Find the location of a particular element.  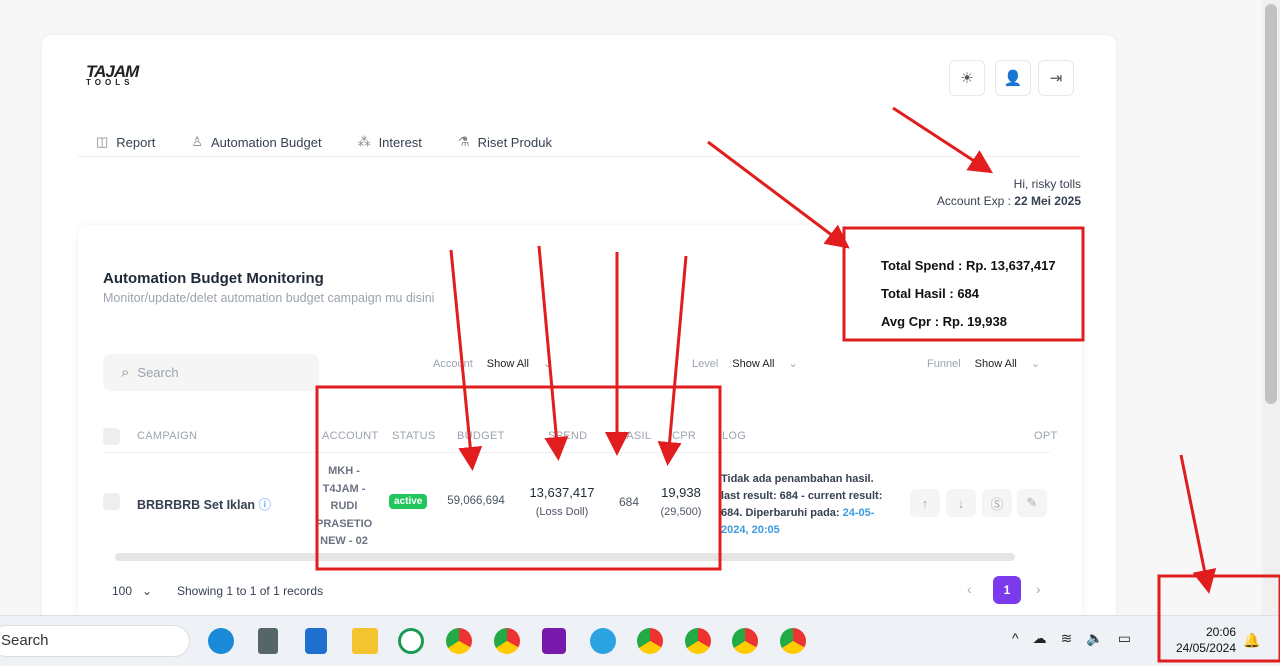

annotation-box-clock is located at coordinates (1218, 618).